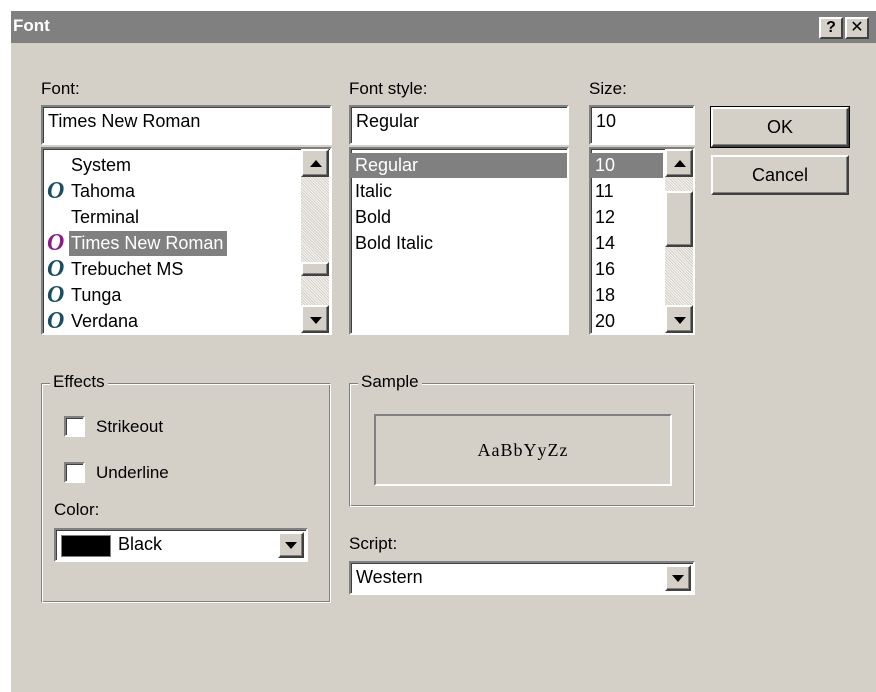 This screenshot has width=876, height=692. What do you see at coordinates (627, 295) in the screenshot?
I see `size-list-item: 18` at bounding box center [627, 295].